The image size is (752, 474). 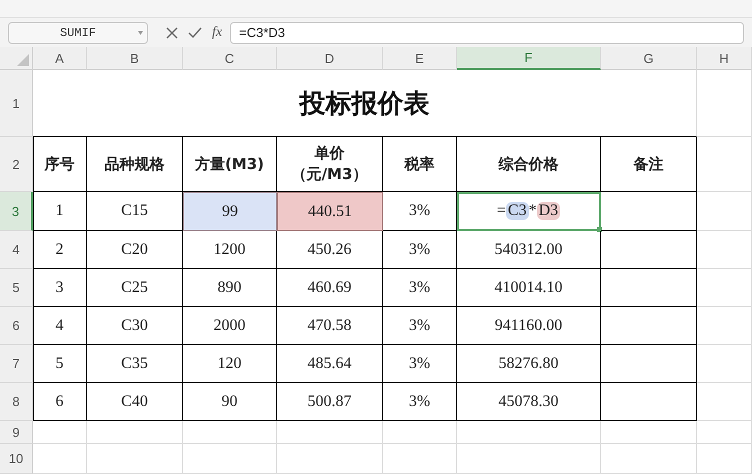 I want to click on fill-handle, so click(x=599, y=229).